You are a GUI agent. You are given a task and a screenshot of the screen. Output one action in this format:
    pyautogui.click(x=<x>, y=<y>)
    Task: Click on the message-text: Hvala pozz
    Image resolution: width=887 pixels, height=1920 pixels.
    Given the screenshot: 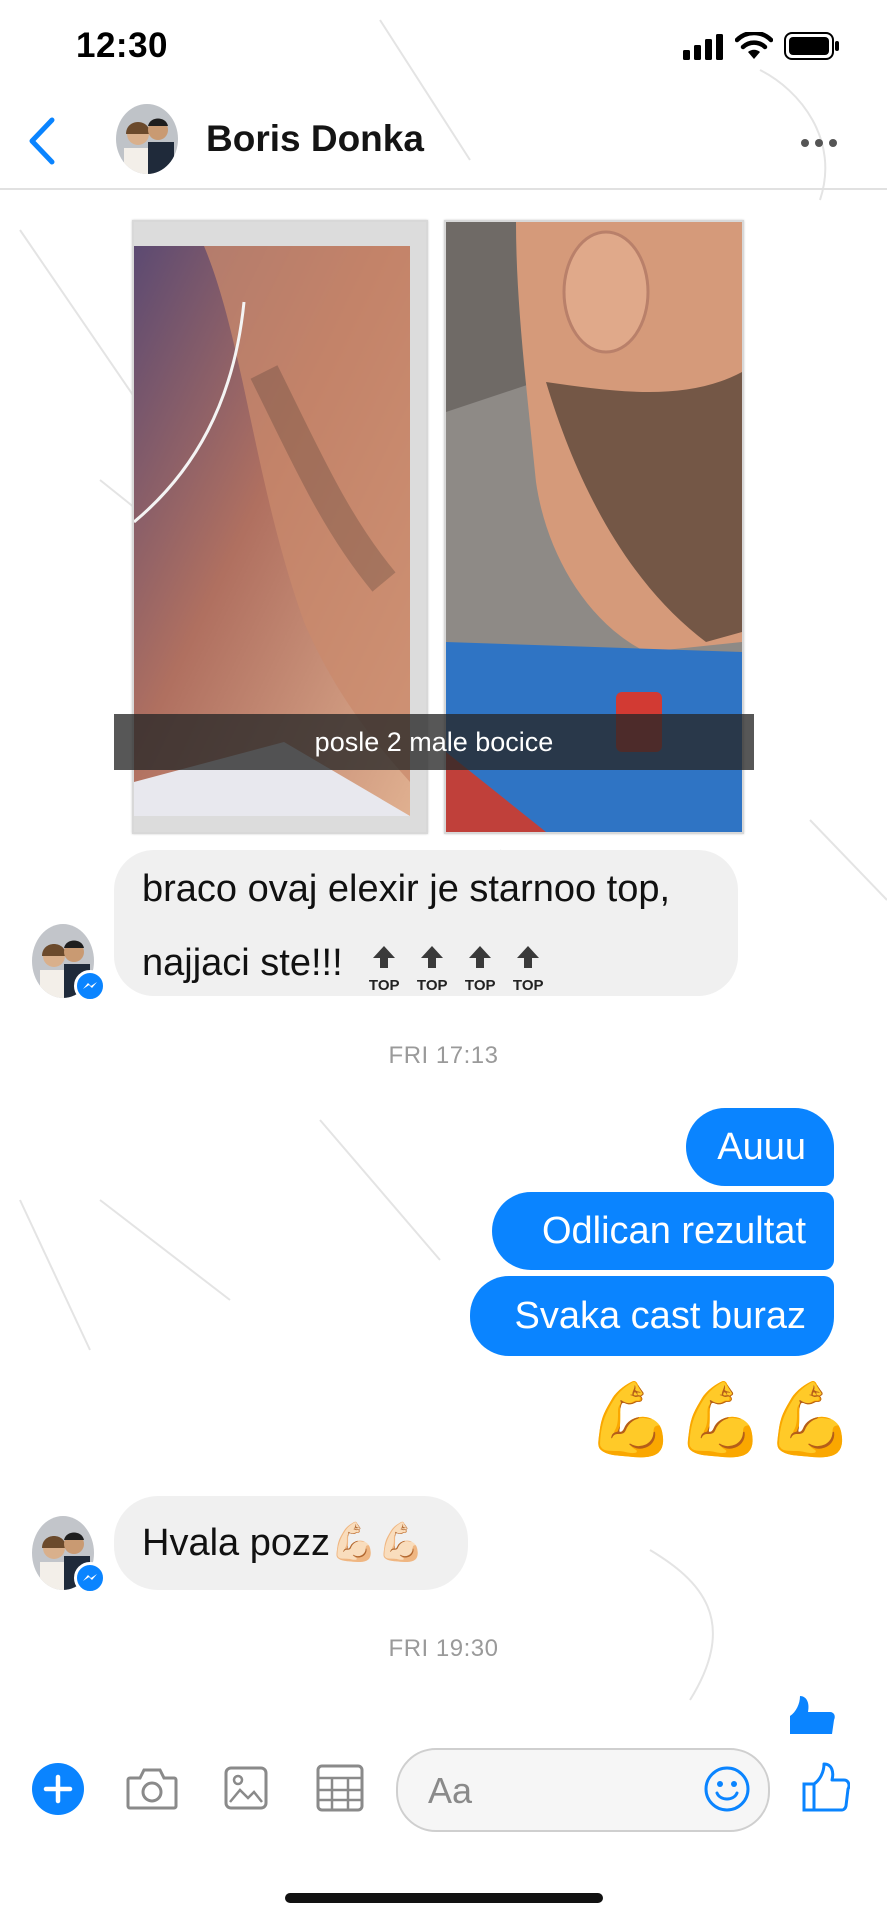 What is the action you would take?
    pyautogui.click(x=236, y=1543)
    